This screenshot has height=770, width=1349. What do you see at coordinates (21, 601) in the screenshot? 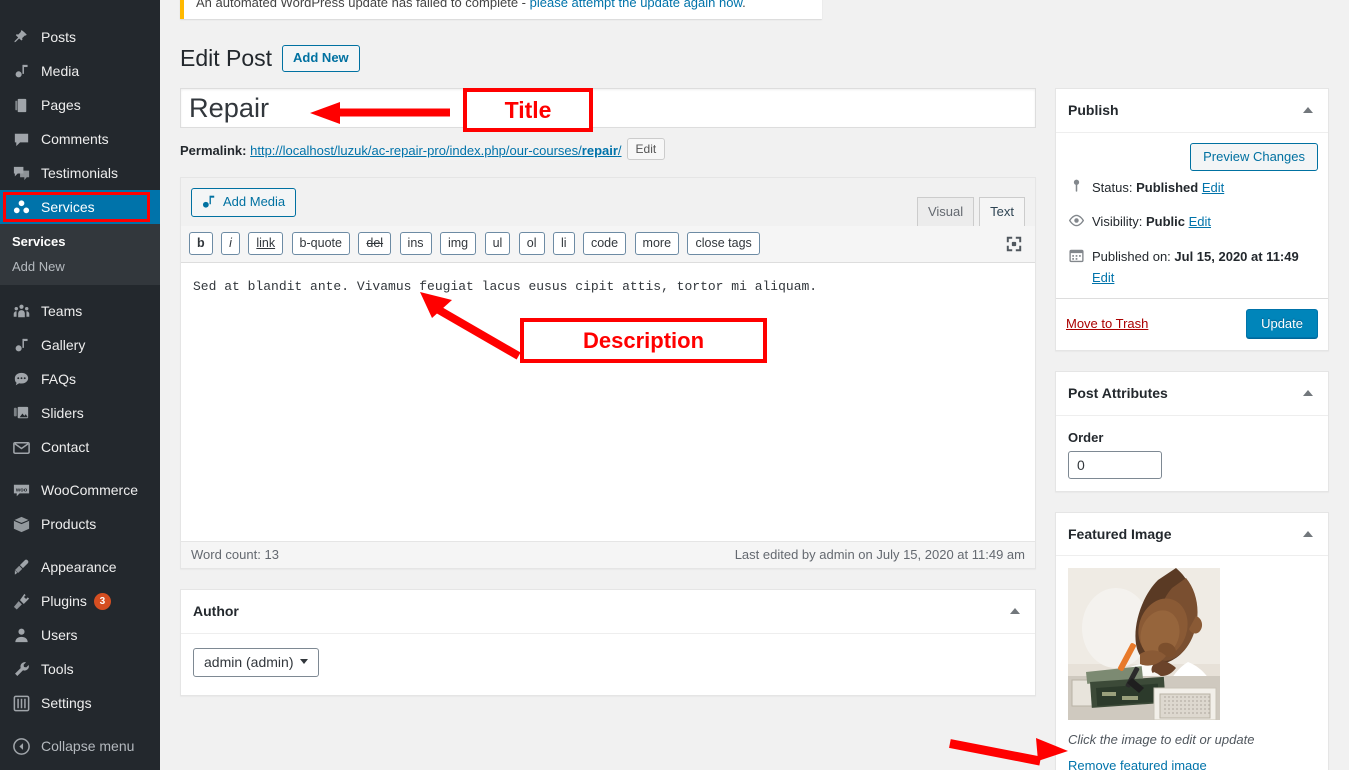
I see `plugins-icon` at bounding box center [21, 601].